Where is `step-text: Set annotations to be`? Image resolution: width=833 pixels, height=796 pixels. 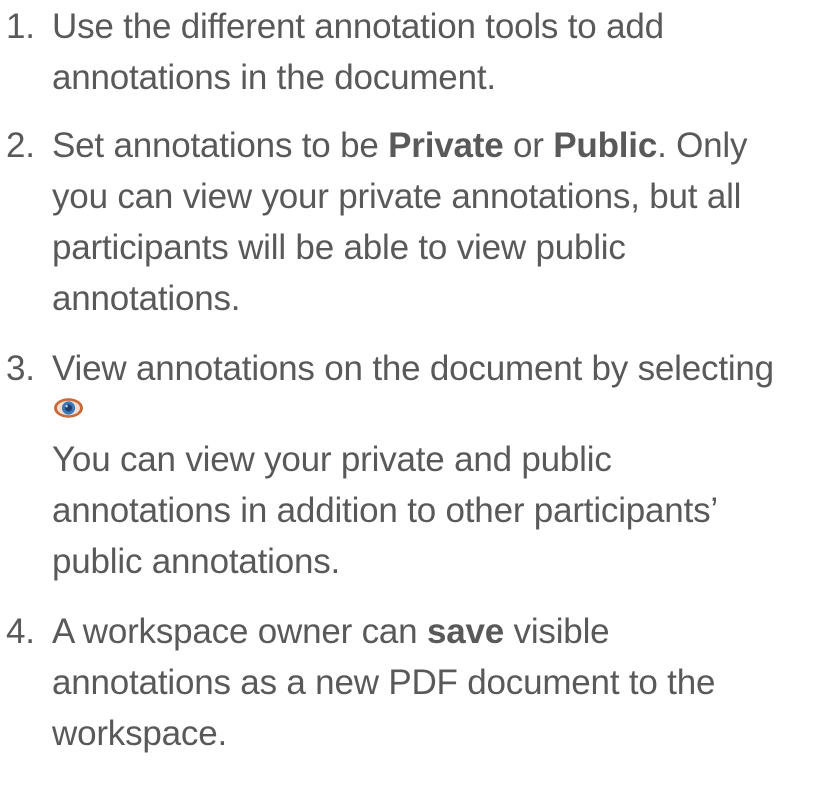
step-text: Set annotations to be is located at coordinates (220, 145).